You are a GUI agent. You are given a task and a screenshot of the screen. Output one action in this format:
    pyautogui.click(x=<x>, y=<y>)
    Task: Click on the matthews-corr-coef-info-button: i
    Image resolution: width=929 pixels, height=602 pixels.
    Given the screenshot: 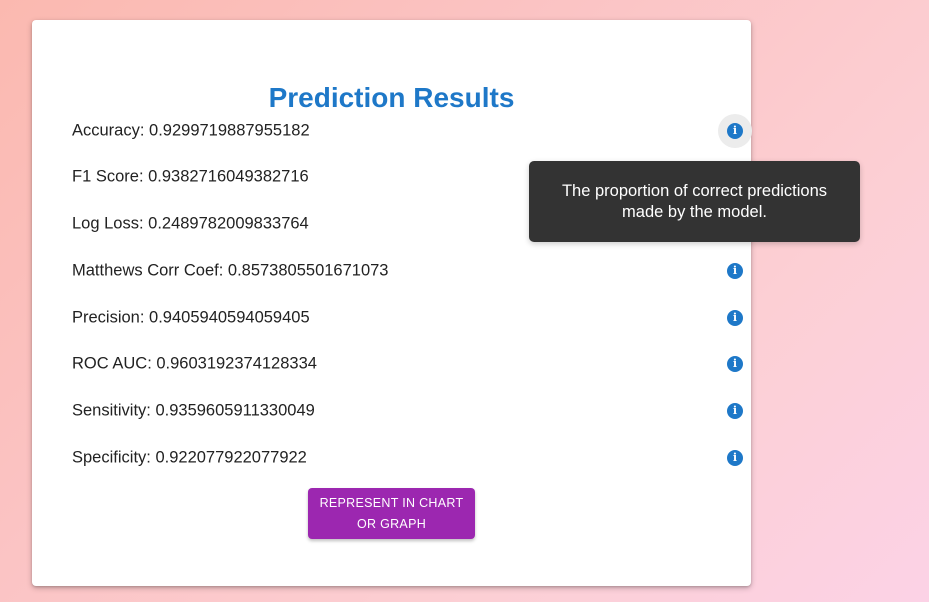 What is the action you would take?
    pyautogui.click(x=735, y=271)
    